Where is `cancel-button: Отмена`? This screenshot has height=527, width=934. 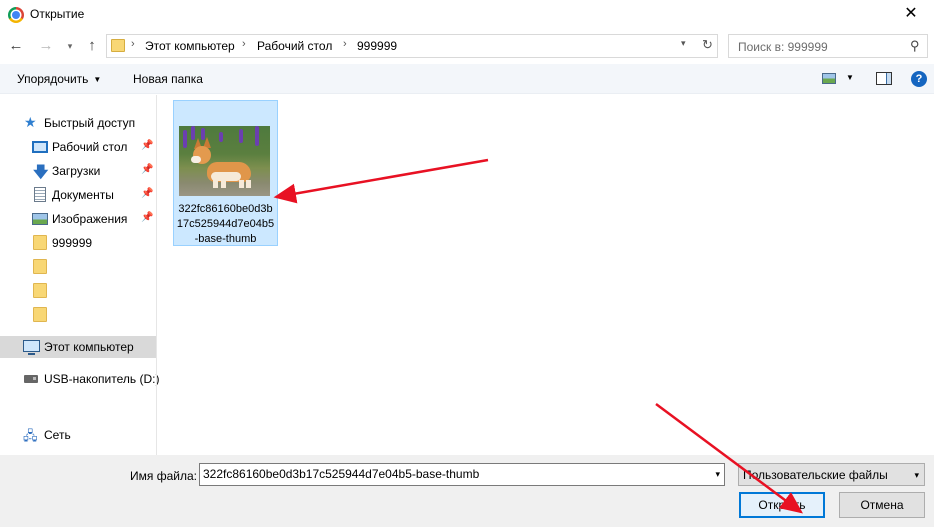 cancel-button: Отмена is located at coordinates (882, 505).